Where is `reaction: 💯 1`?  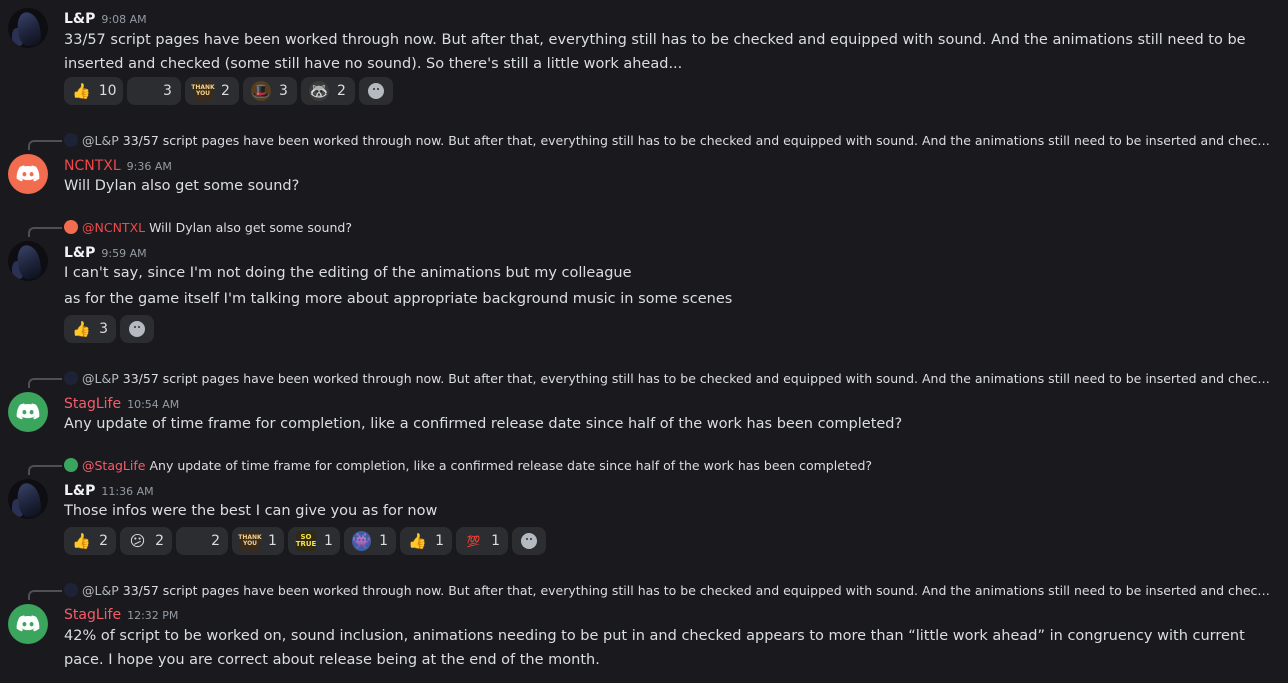
reaction: 💯 1 is located at coordinates (482, 541).